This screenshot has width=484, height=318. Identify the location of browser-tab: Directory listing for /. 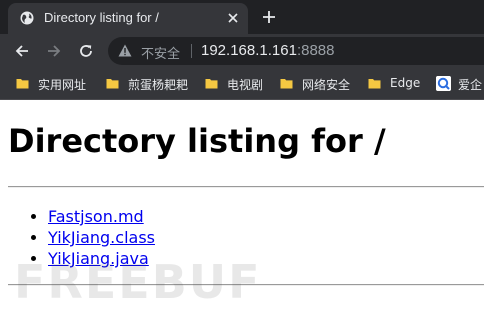
(128, 18).